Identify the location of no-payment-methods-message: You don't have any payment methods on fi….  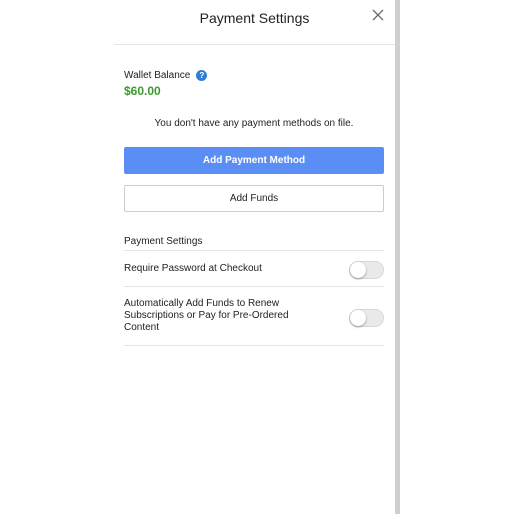
(254, 123).